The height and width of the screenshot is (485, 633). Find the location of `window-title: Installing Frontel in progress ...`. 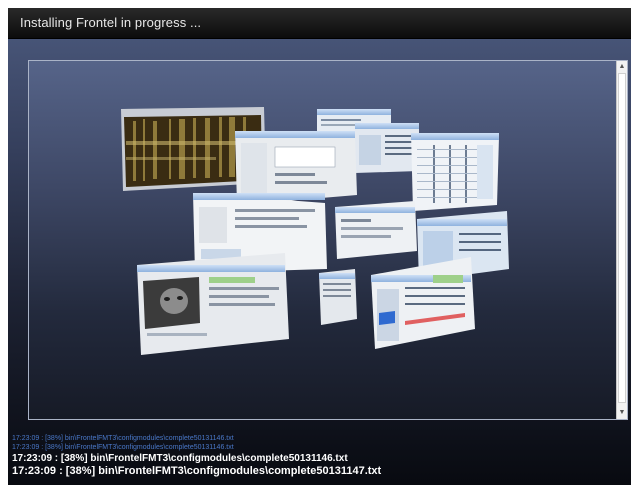

window-title: Installing Frontel in progress ... is located at coordinates (111, 22).